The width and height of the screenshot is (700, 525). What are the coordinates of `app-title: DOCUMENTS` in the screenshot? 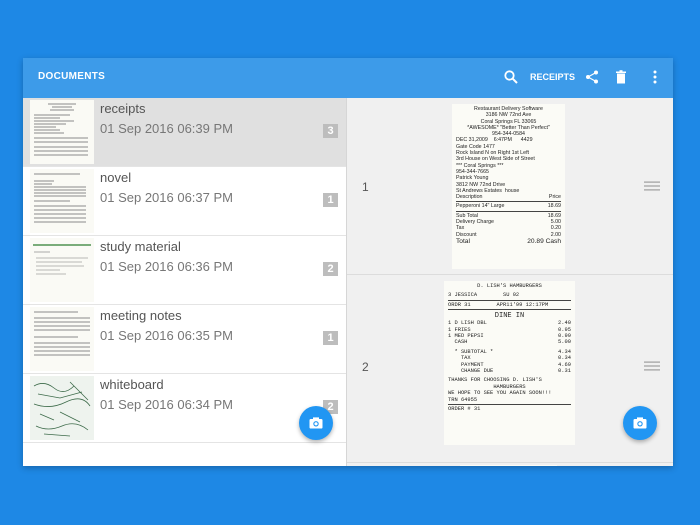 It's located at (72, 76).